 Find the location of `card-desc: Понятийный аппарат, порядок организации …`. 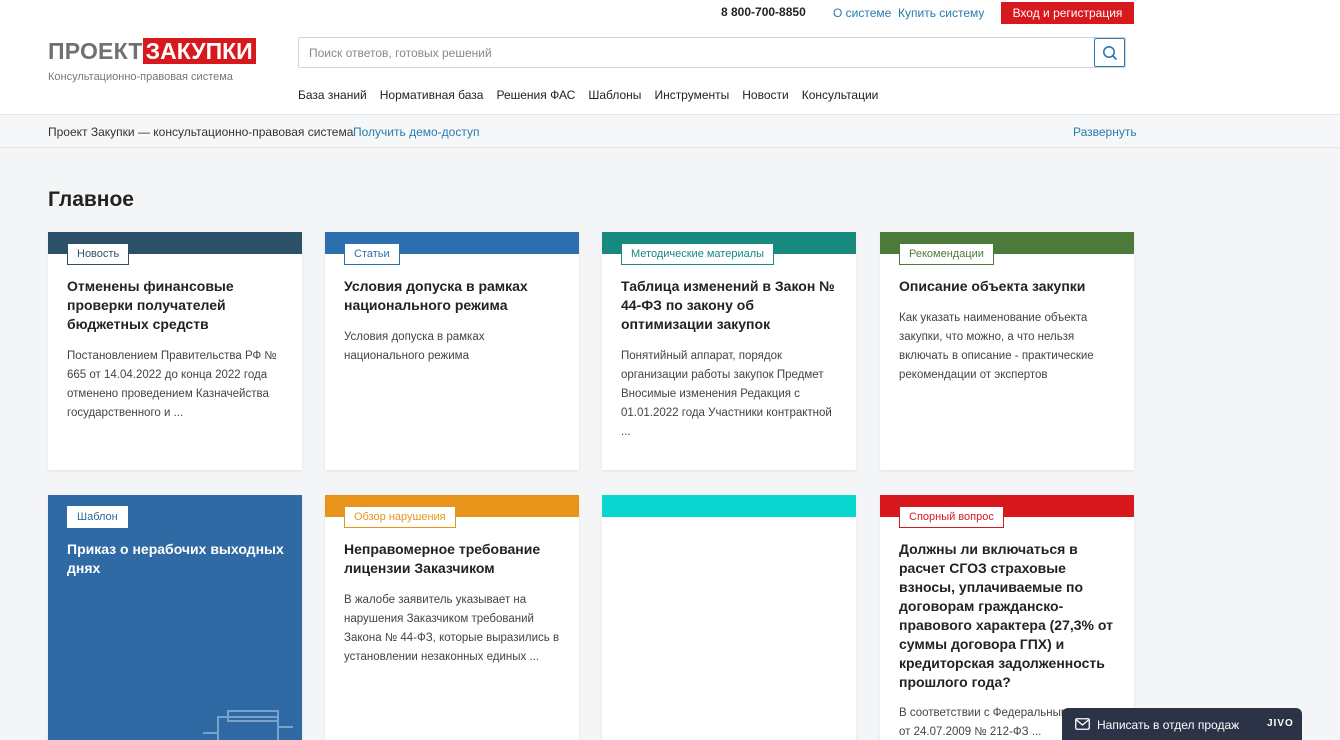

card-desc: Понятийный аппарат, порядок организации … is located at coordinates (726, 394).